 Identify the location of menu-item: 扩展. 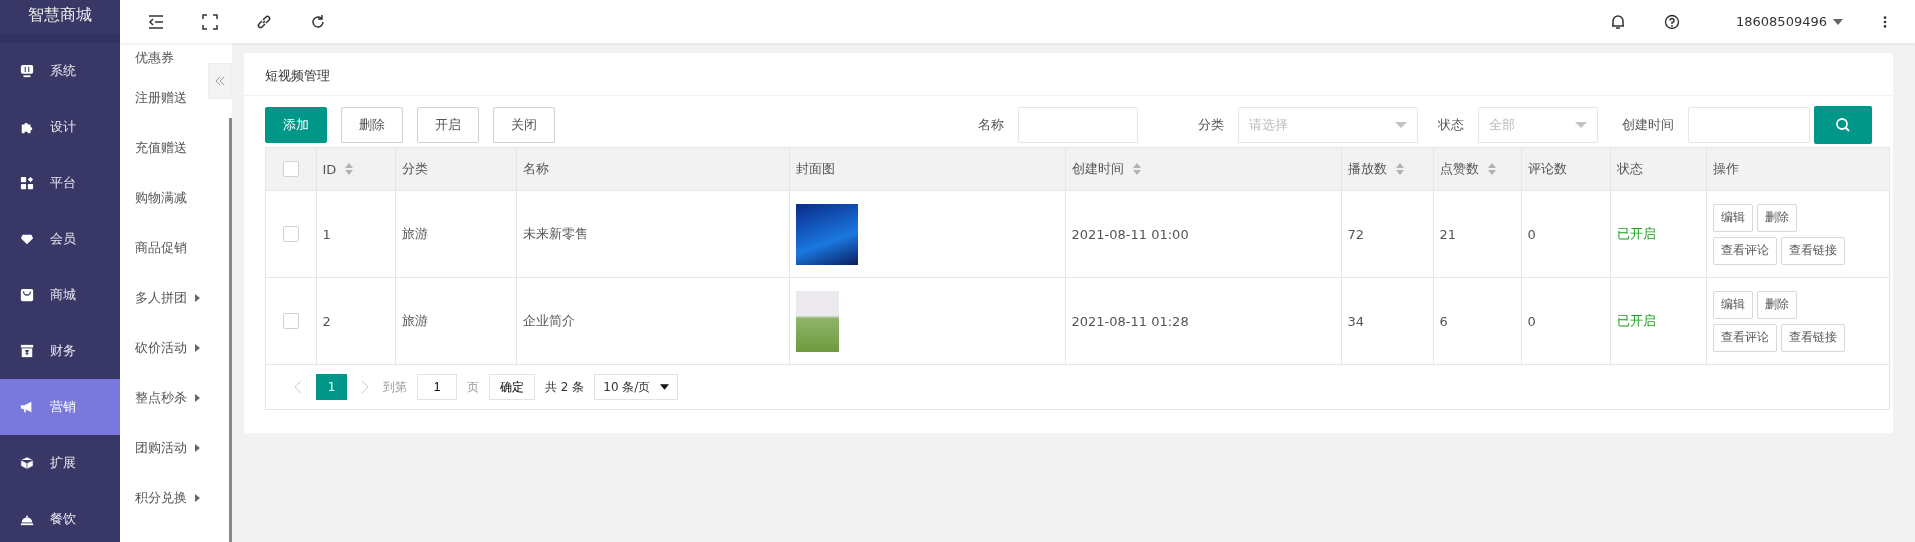
(60, 463).